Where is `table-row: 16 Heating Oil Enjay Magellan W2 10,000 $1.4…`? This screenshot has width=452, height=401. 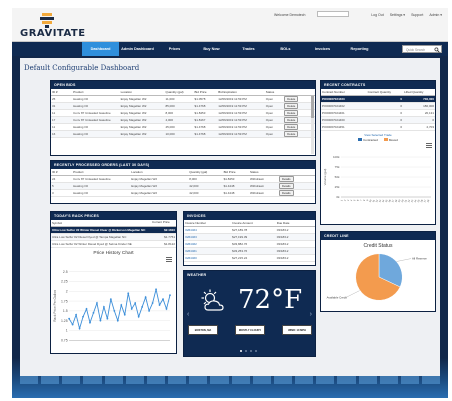 table-row: 16 Heating Oil Enjay Magellan W2 10,000 $1.4… is located at coordinates (183, 134).